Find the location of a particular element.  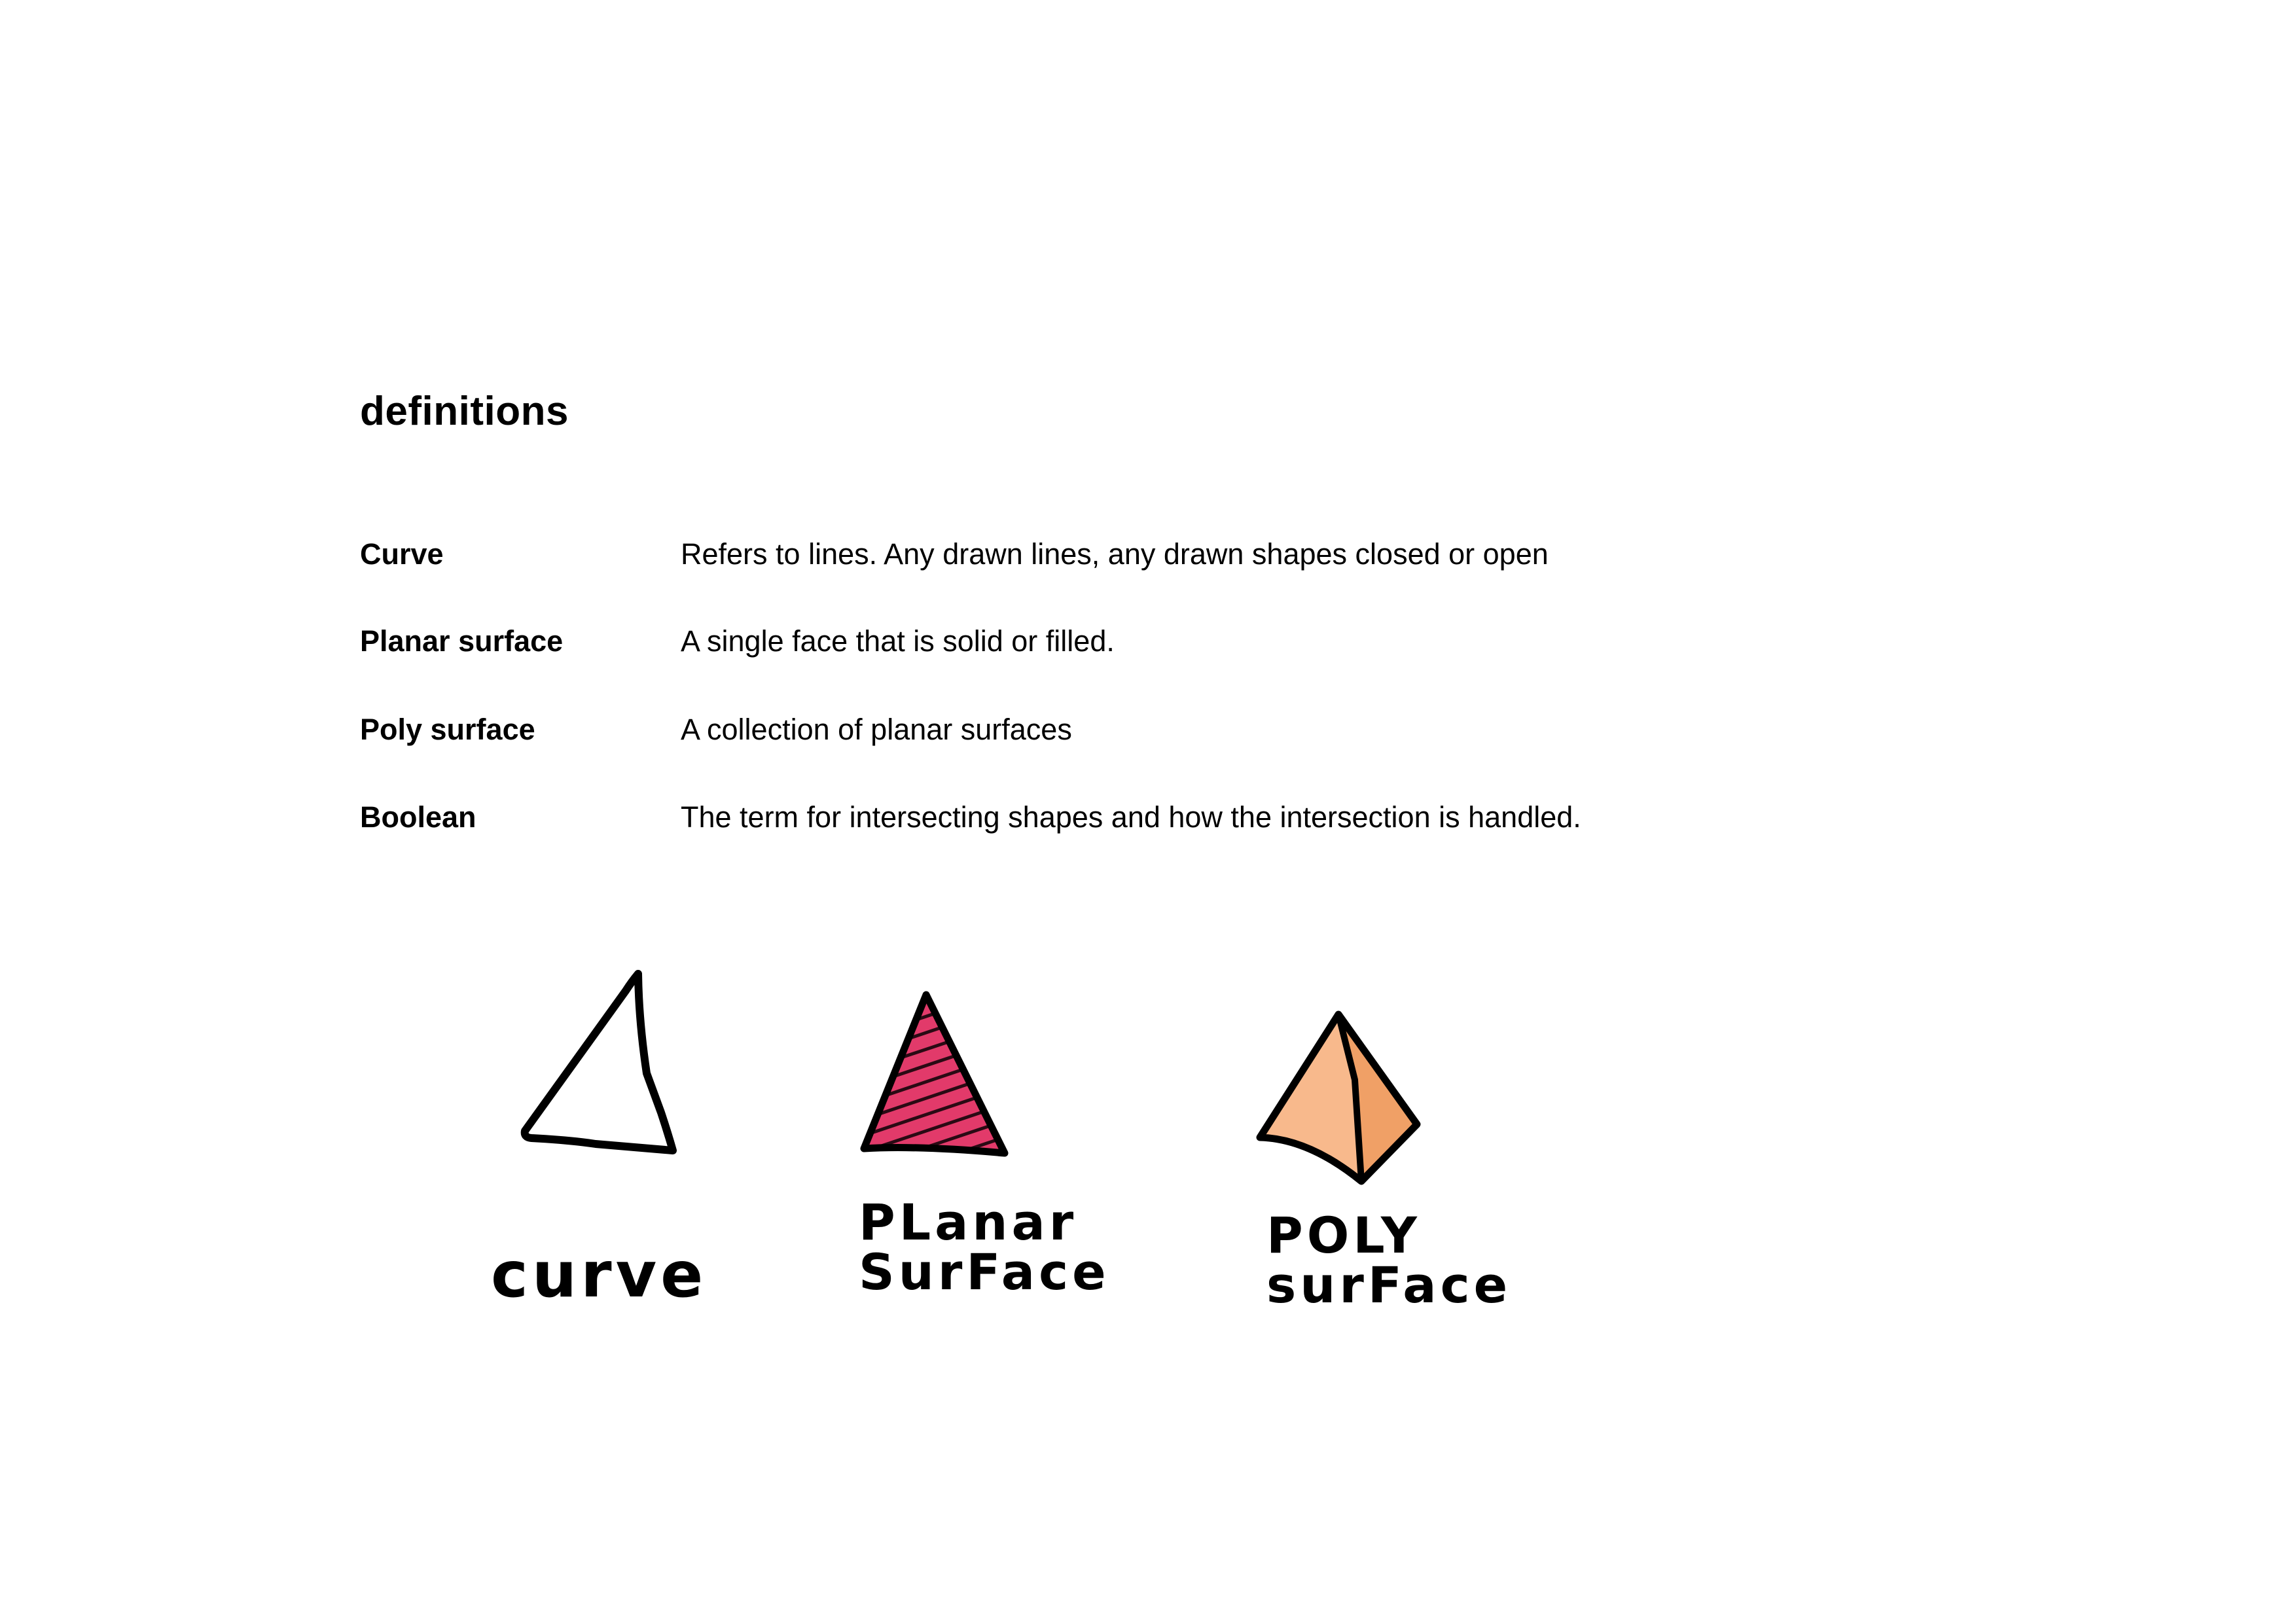

page-title: definitions is located at coordinates (464, 412).